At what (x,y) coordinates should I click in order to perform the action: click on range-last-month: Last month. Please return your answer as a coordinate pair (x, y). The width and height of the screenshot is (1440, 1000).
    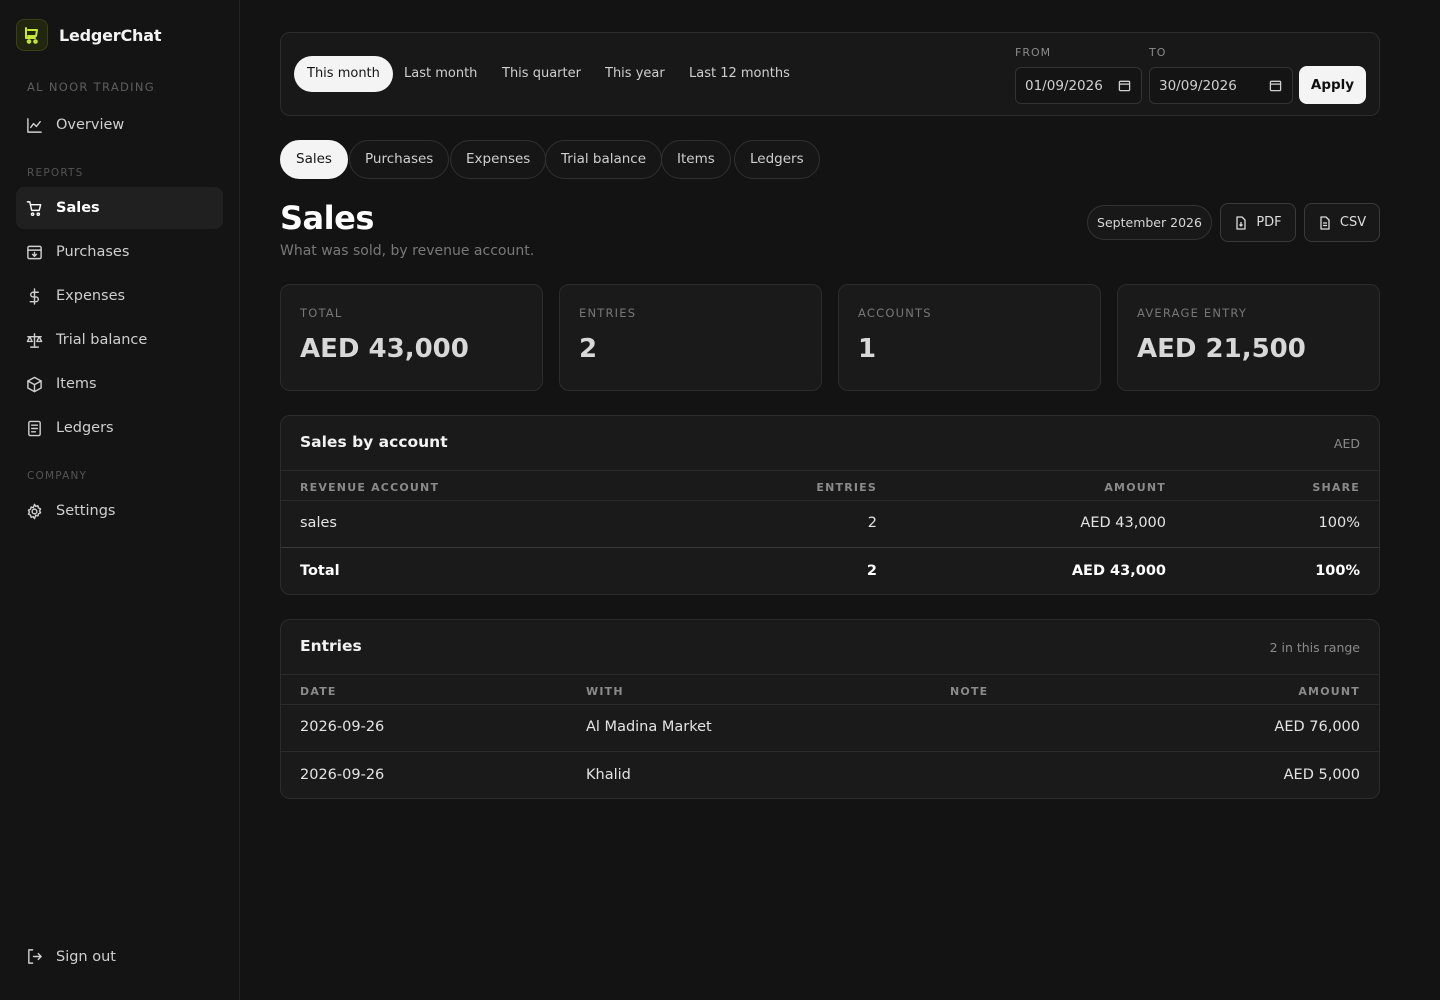
    Looking at the image, I should click on (440, 74).